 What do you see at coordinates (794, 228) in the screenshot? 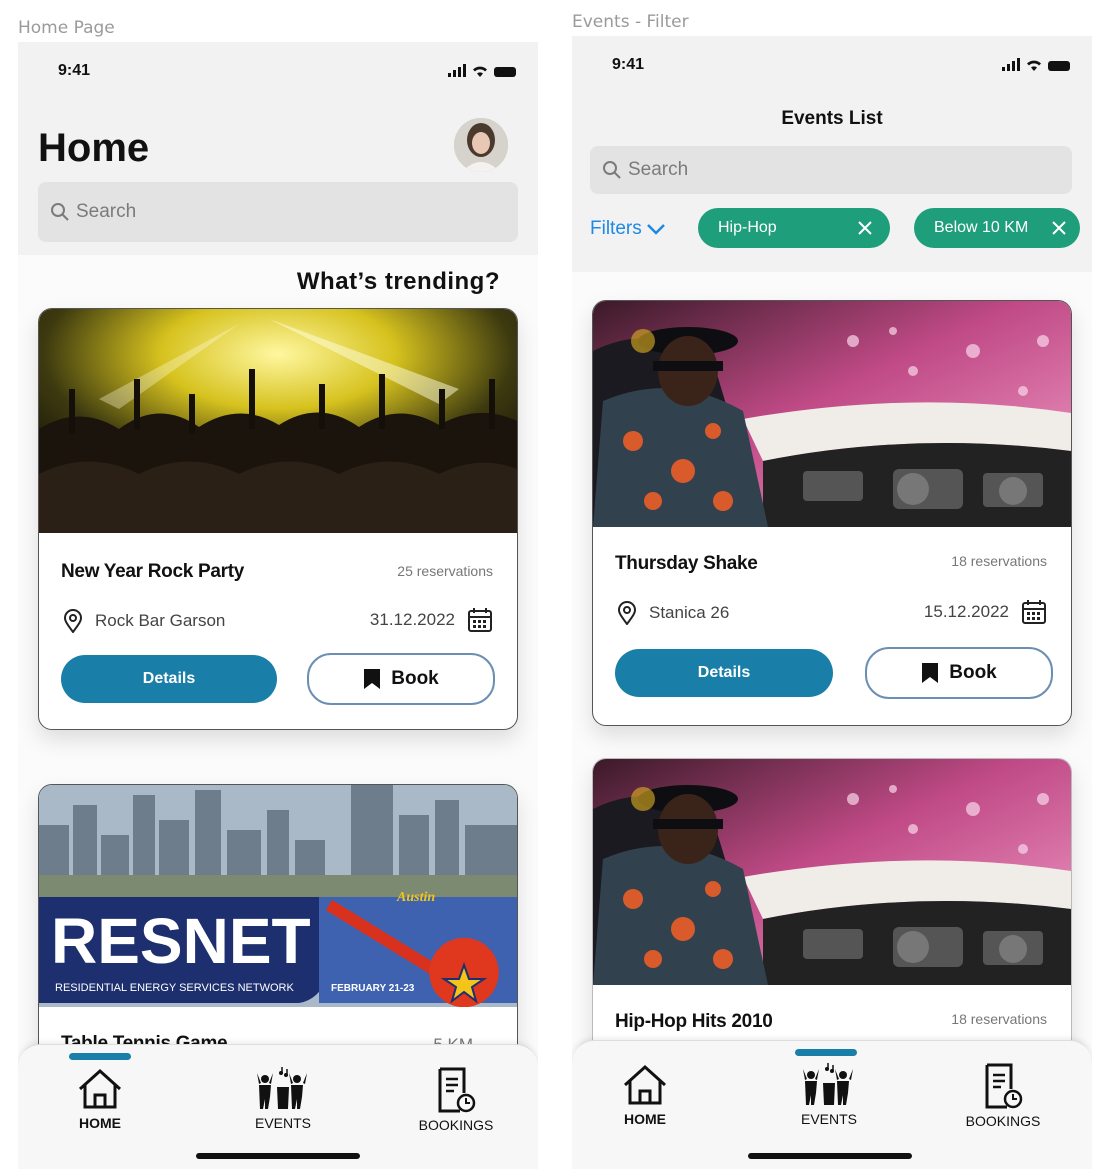
I see `filter-chip-hiphop: Hip-Hop` at bounding box center [794, 228].